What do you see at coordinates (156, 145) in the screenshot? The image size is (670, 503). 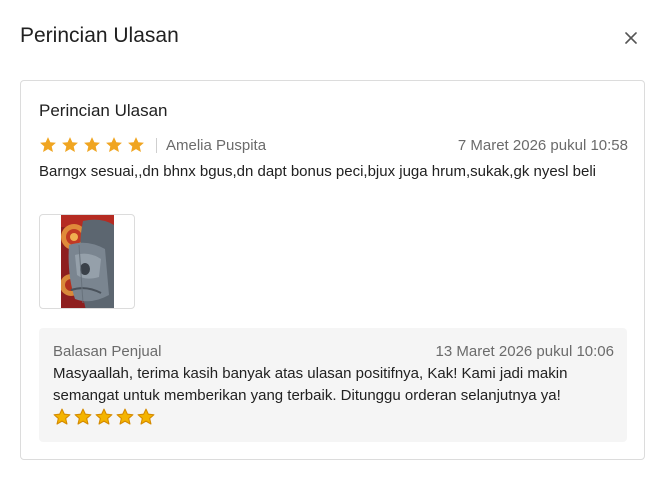 I see `divider` at bounding box center [156, 145].